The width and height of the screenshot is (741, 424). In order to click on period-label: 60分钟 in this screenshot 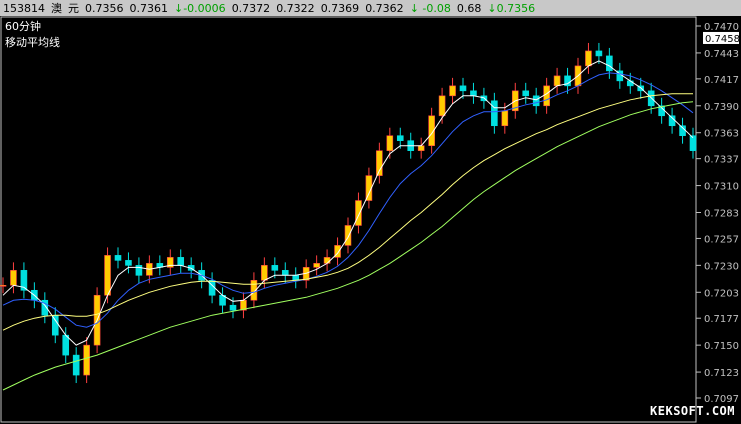, I will do `click(23, 26)`.